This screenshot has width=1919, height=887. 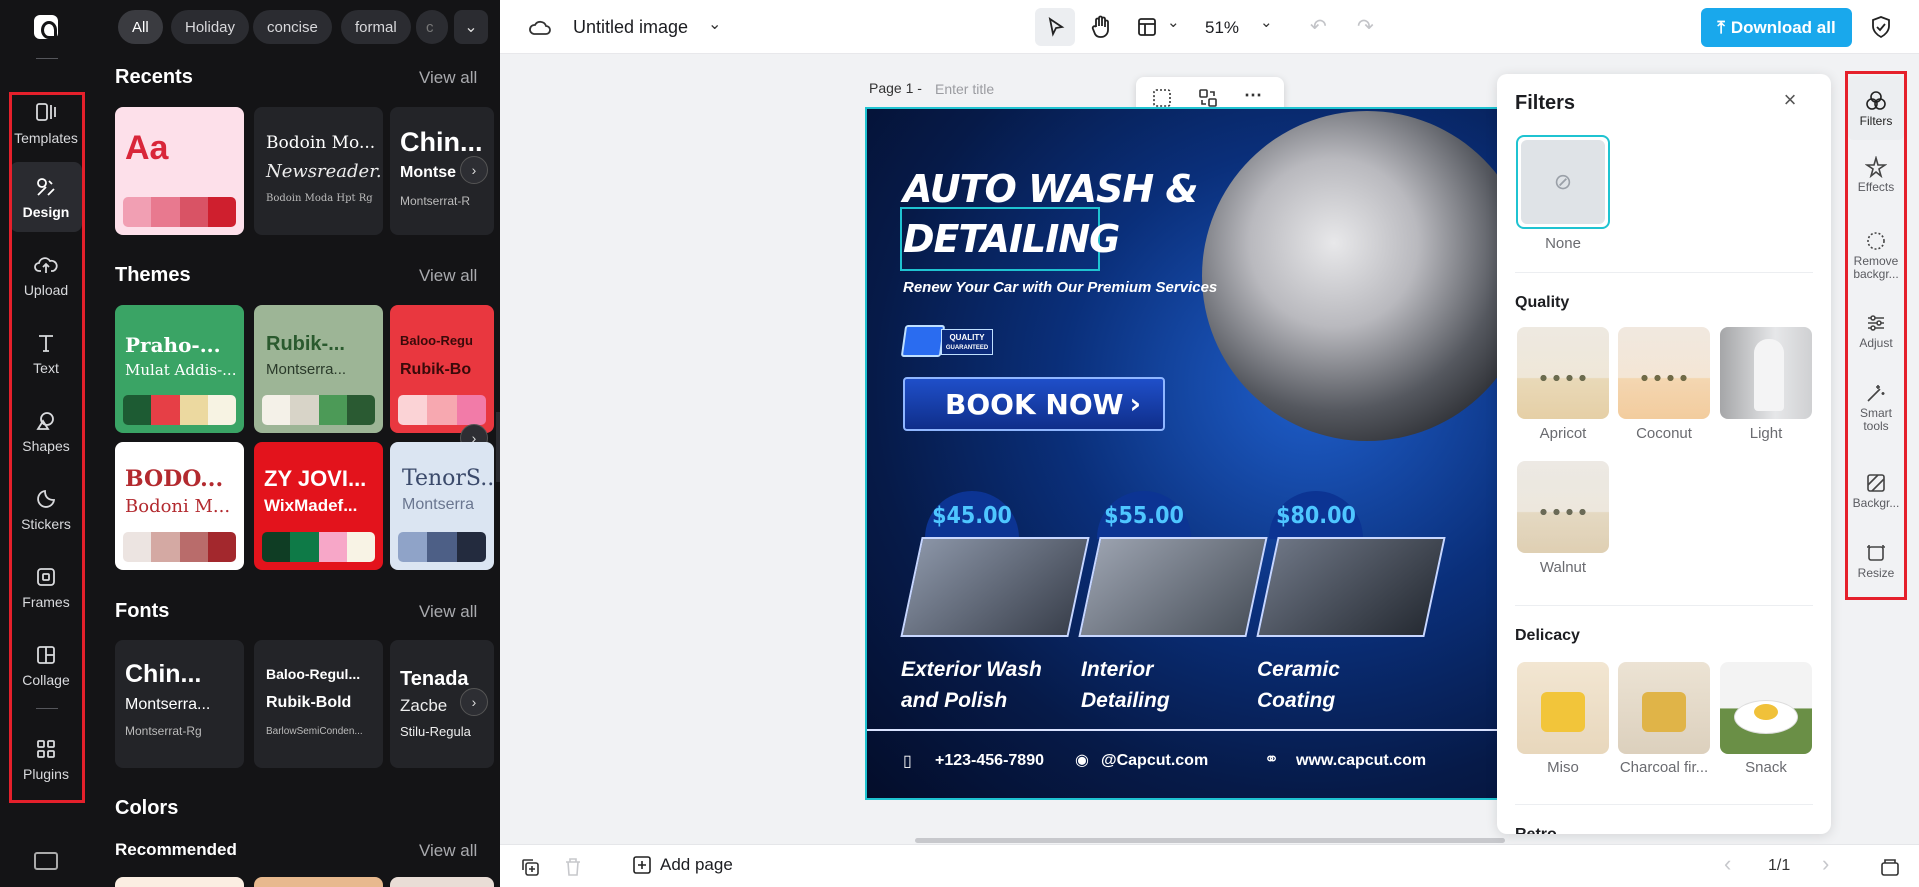 I want to click on layout-icon, so click(x=1147, y=27).